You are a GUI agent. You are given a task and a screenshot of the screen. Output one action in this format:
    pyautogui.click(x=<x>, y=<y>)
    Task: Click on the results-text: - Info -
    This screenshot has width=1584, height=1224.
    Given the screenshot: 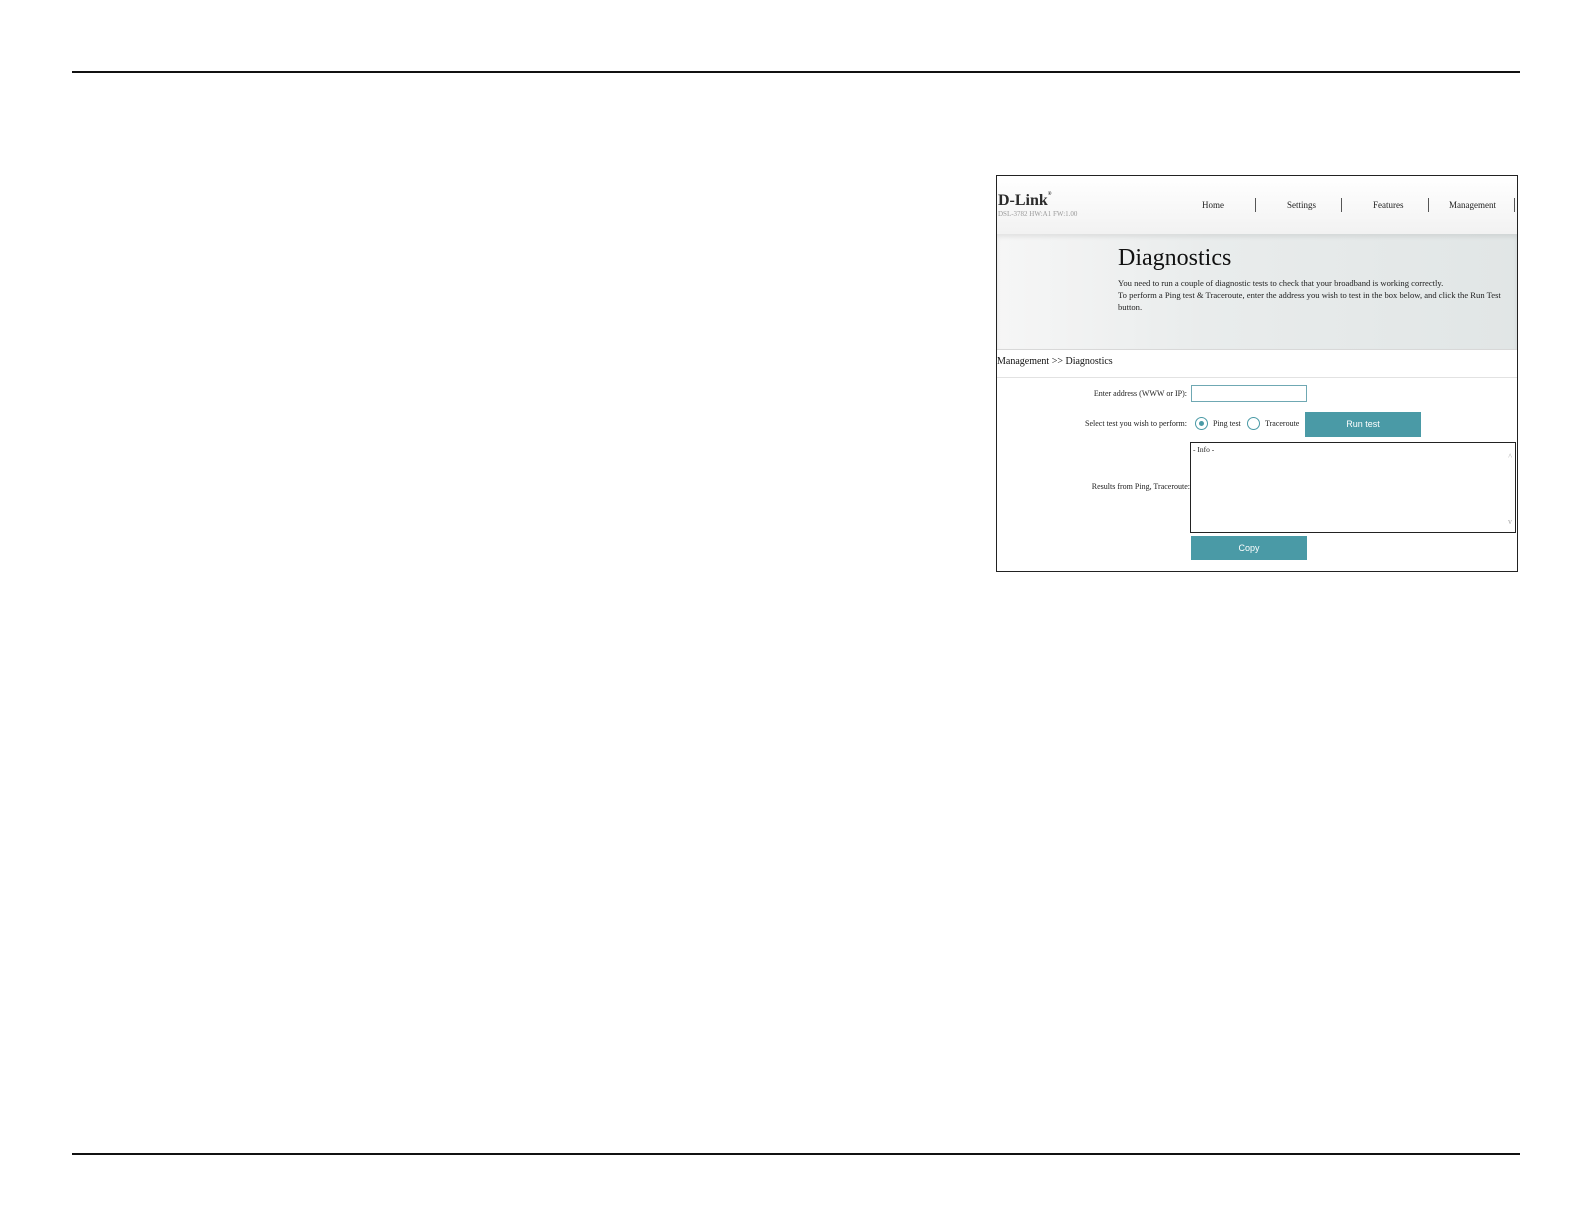 What is the action you would take?
    pyautogui.click(x=1204, y=449)
    